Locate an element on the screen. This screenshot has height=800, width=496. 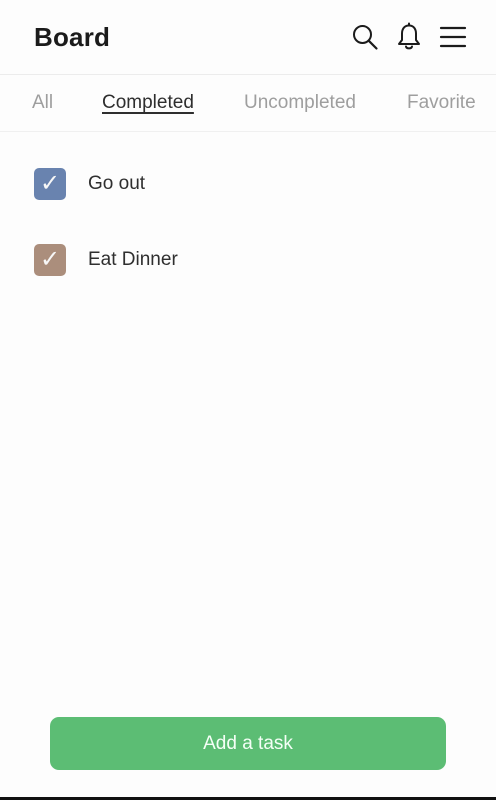
bell-icon is located at coordinates (409, 37).